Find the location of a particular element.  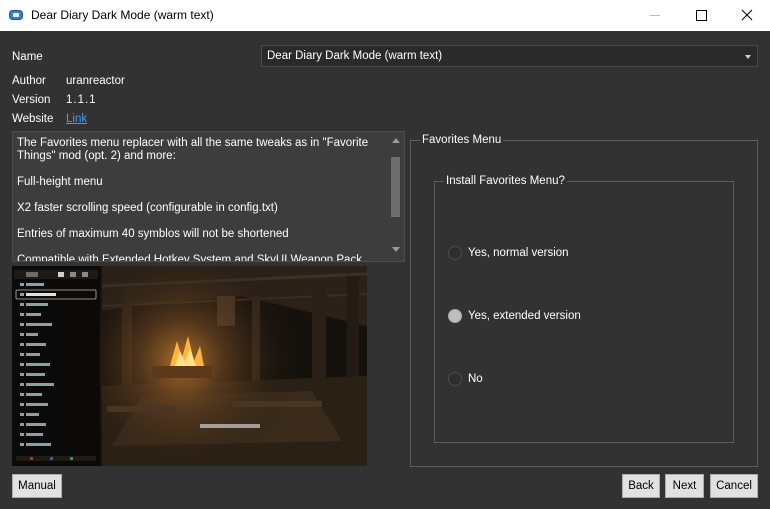

manual-button: Manual is located at coordinates (37, 486).